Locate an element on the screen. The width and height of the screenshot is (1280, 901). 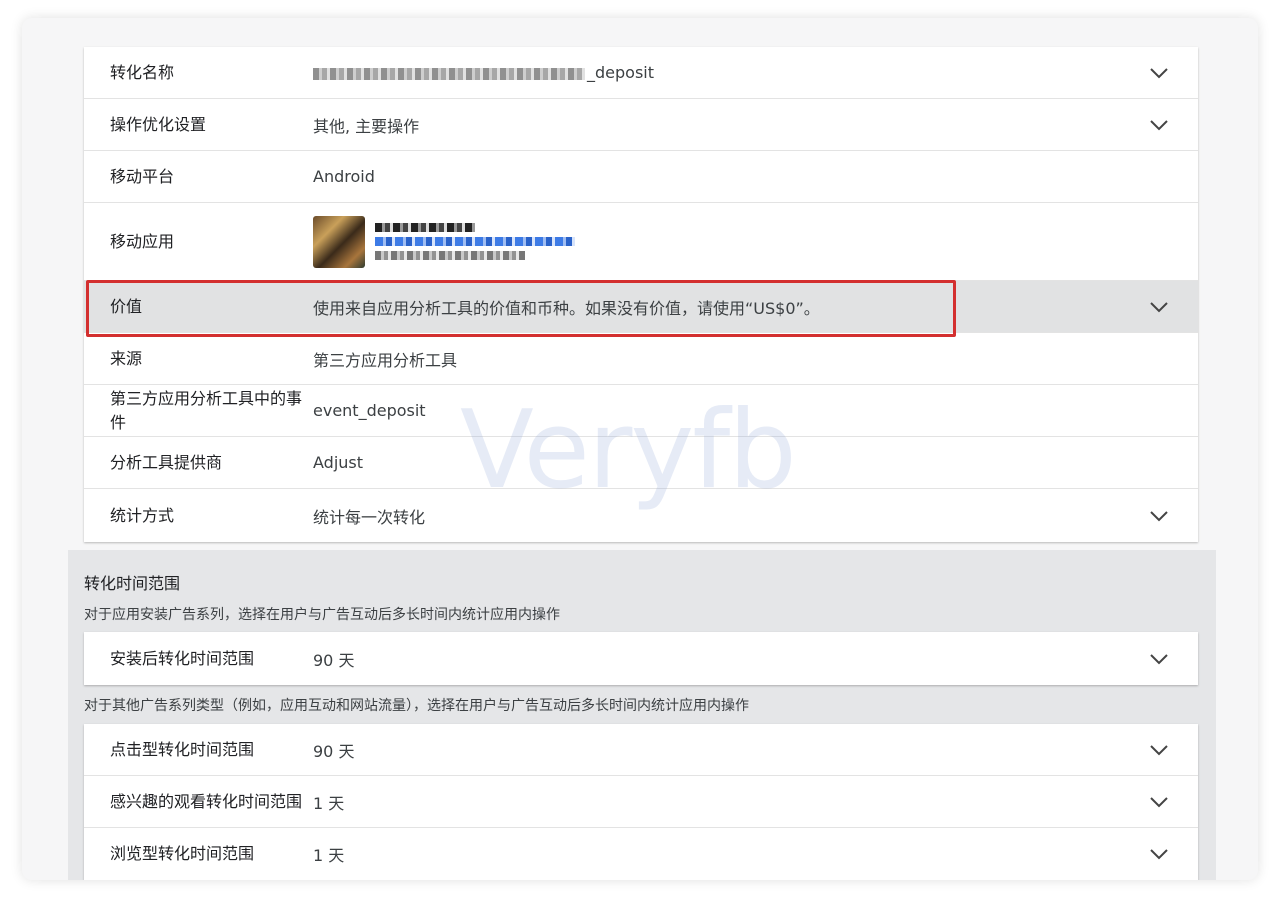
install-window-card: 安装后转化时间范围 90 天 is located at coordinates (641, 658).